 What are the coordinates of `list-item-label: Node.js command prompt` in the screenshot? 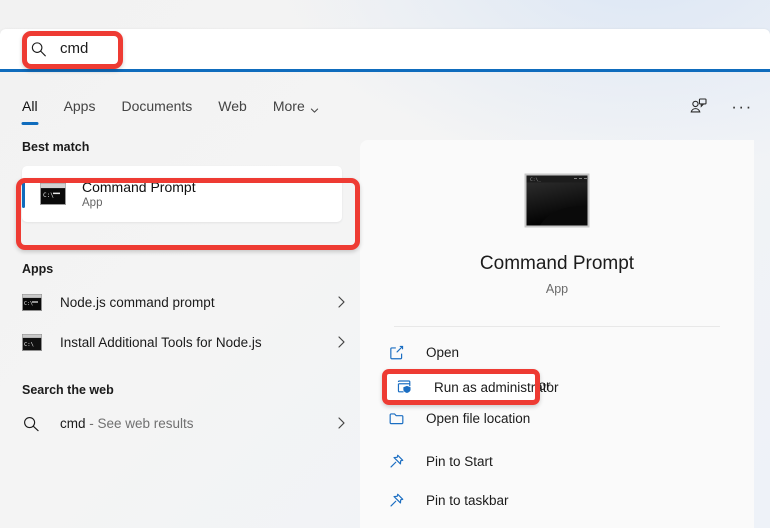 It's located at (137, 302).